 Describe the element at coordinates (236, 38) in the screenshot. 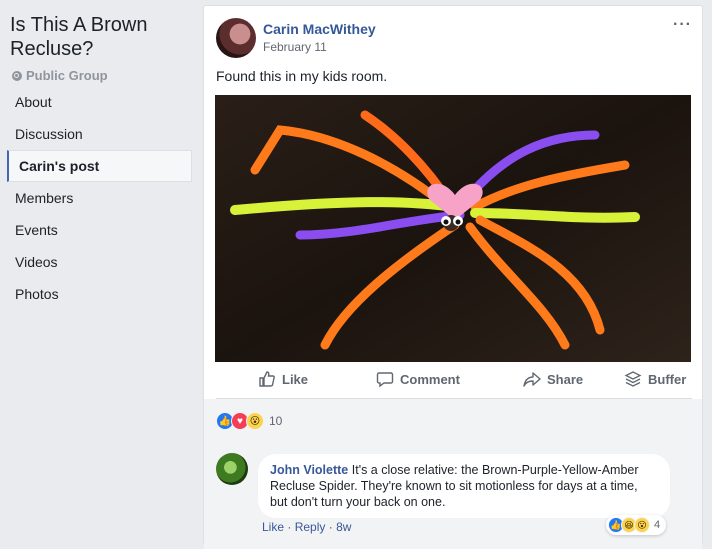

I see `author-avatar` at that location.